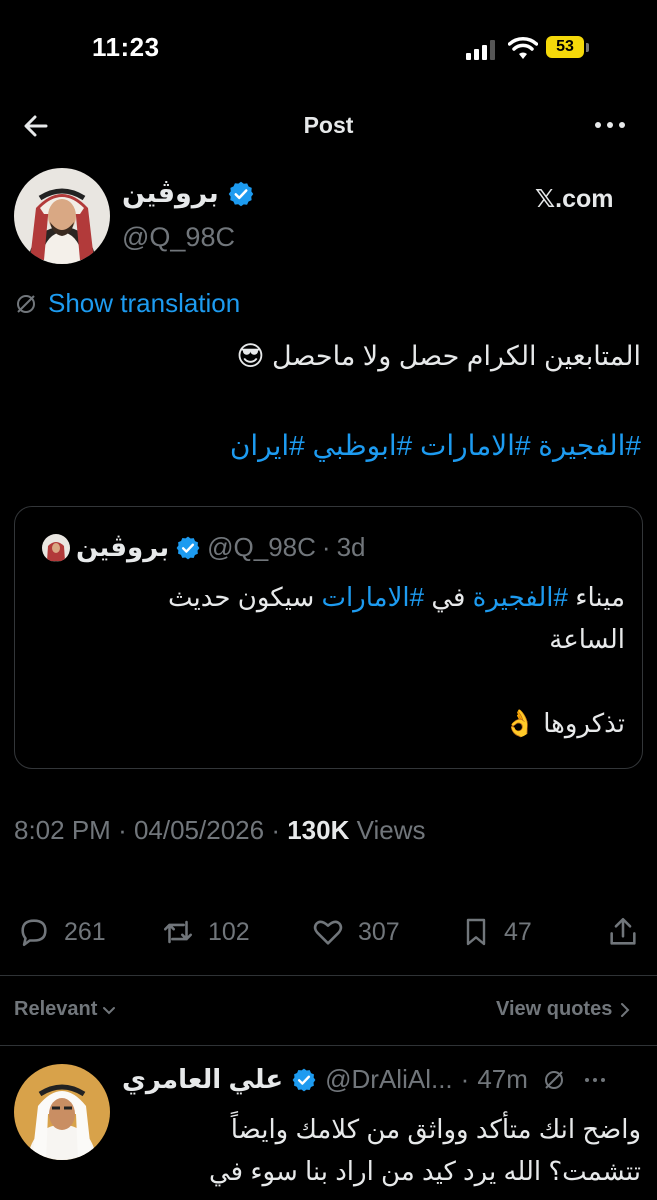 This screenshot has width=657, height=1200. I want to click on sort-relevant-dropdown: Relevant, so click(65, 1009).